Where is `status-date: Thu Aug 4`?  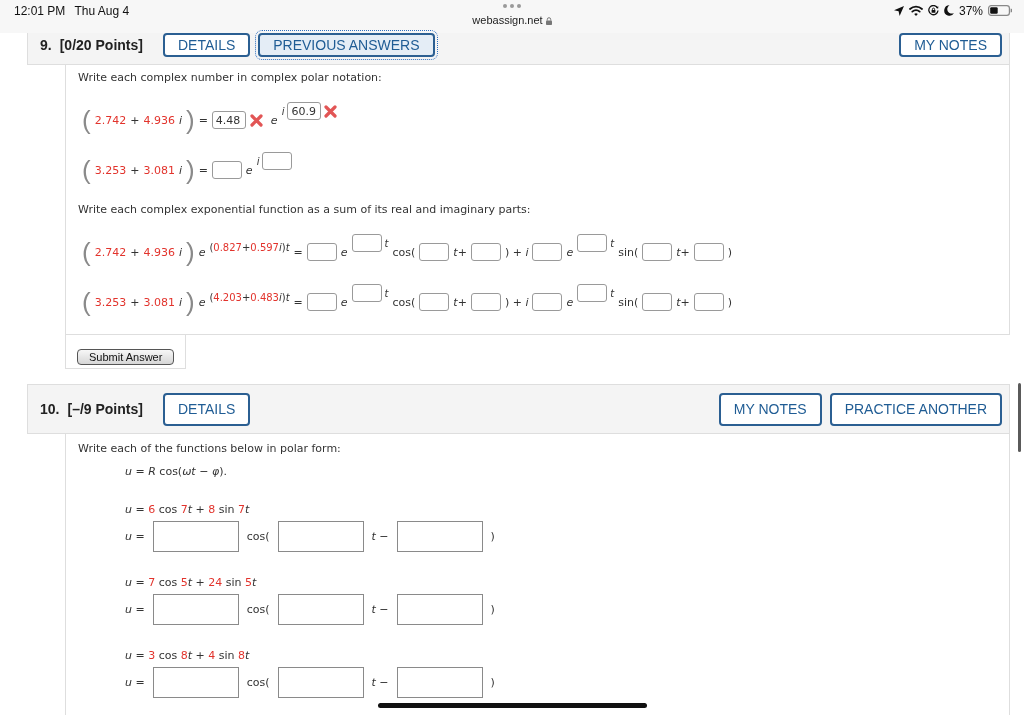
status-date: Thu Aug 4 is located at coordinates (102, 11).